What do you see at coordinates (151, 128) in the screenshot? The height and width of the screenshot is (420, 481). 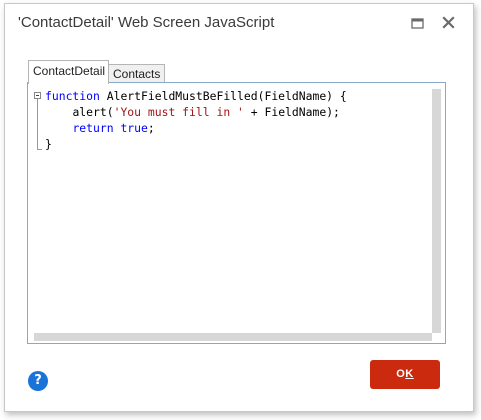 I see `code-token: ;` at bounding box center [151, 128].